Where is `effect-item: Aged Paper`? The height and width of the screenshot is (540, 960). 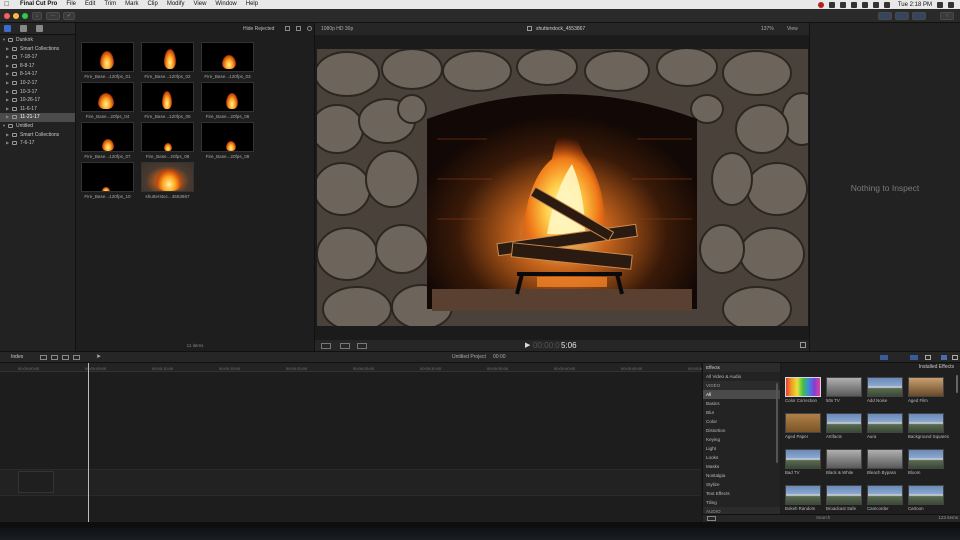
effect-item: Aged Paper is located at coordinates (803, 426).